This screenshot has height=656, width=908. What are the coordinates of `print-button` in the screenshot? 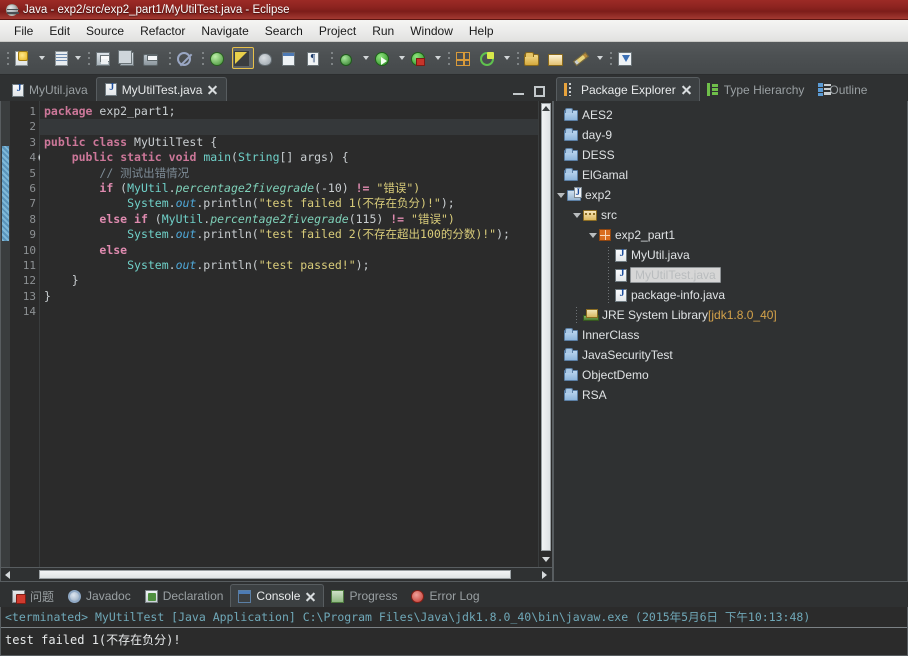 It's located at (153, 58).